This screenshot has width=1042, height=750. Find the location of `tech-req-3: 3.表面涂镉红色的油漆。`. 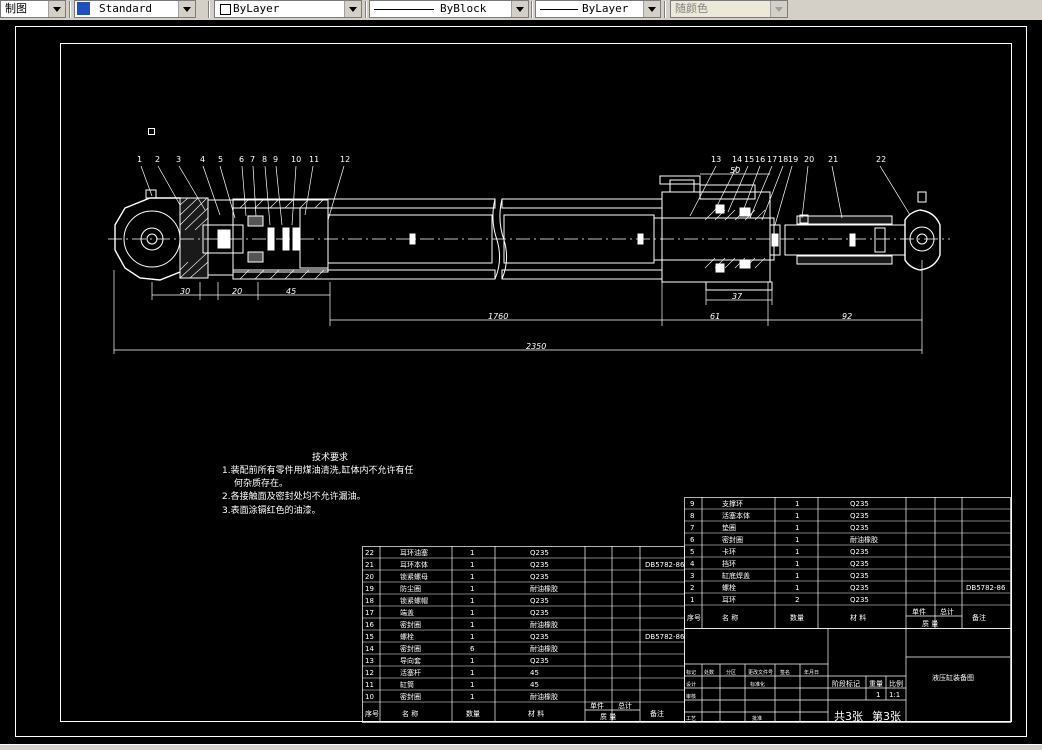

tech-req-3: 3.表面涂镉红色的油漆。 is located at coordinates (271, 510).